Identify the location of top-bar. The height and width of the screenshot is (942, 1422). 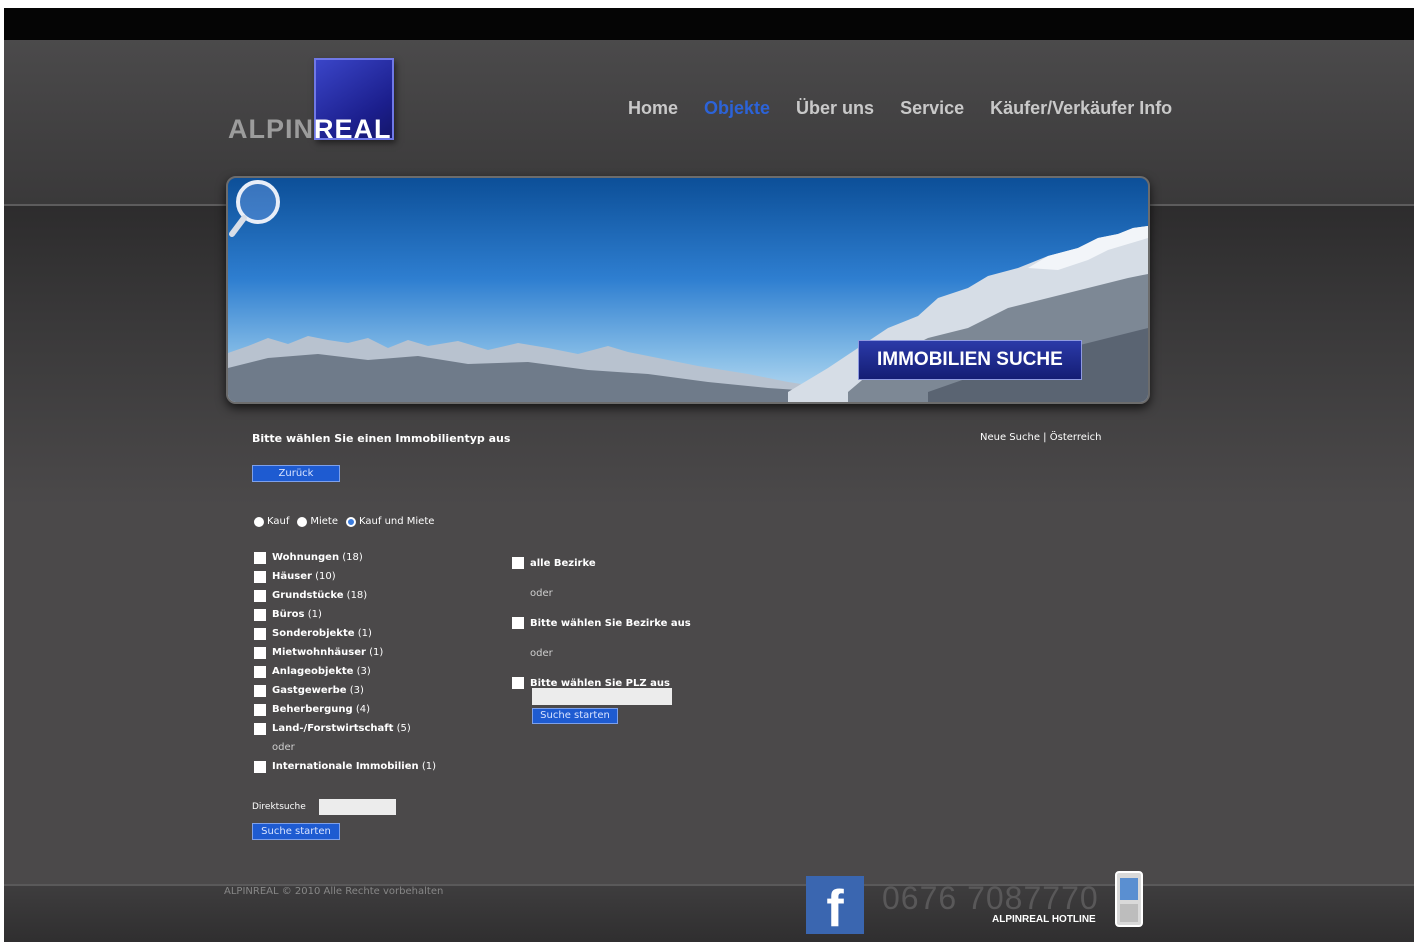
(709, 24).